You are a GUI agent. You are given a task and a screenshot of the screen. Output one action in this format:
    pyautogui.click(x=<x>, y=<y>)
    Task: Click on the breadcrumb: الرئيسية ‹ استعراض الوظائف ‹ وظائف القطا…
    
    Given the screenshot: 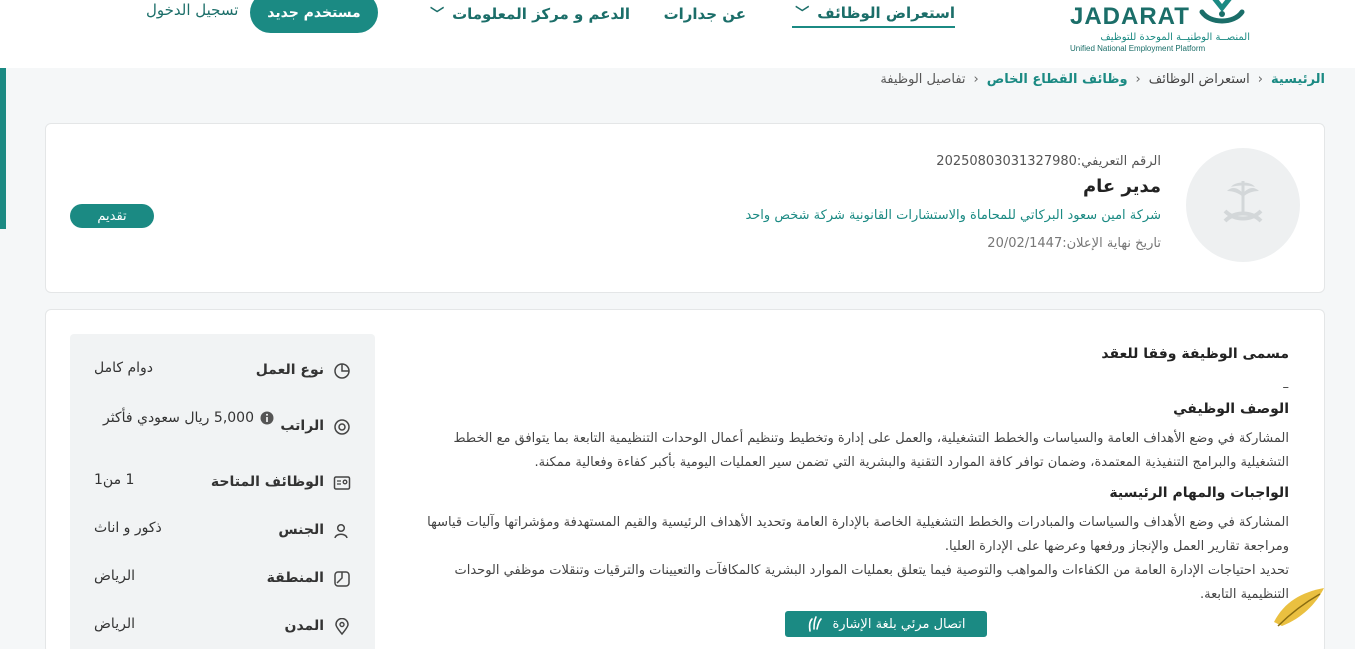 What is the action you would take?
    pyautogui.click(x=1102, y=79)
    